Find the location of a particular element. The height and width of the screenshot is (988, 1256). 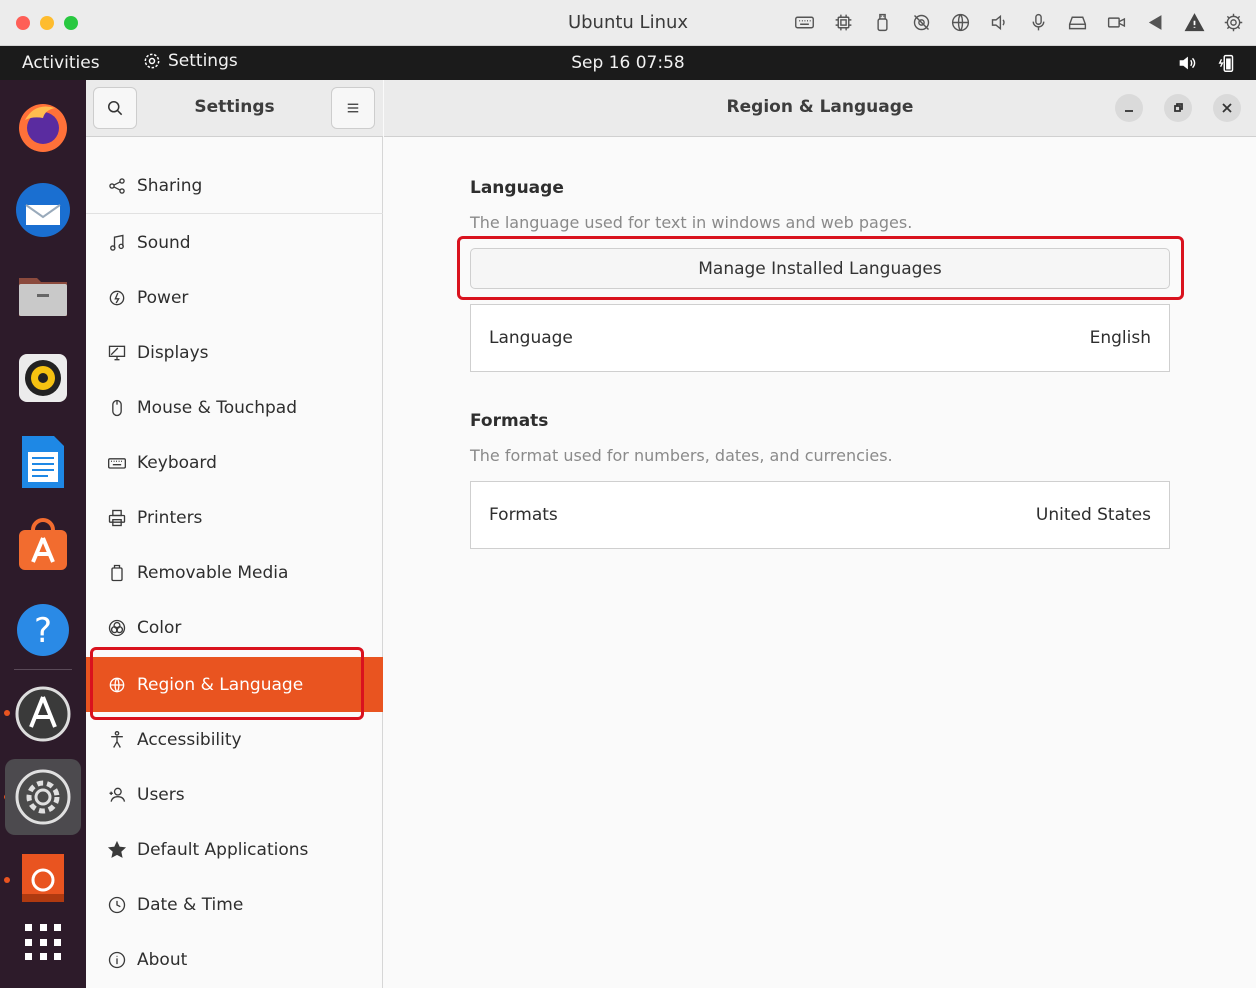

drive-icon is located at coordinates (1077, 22).